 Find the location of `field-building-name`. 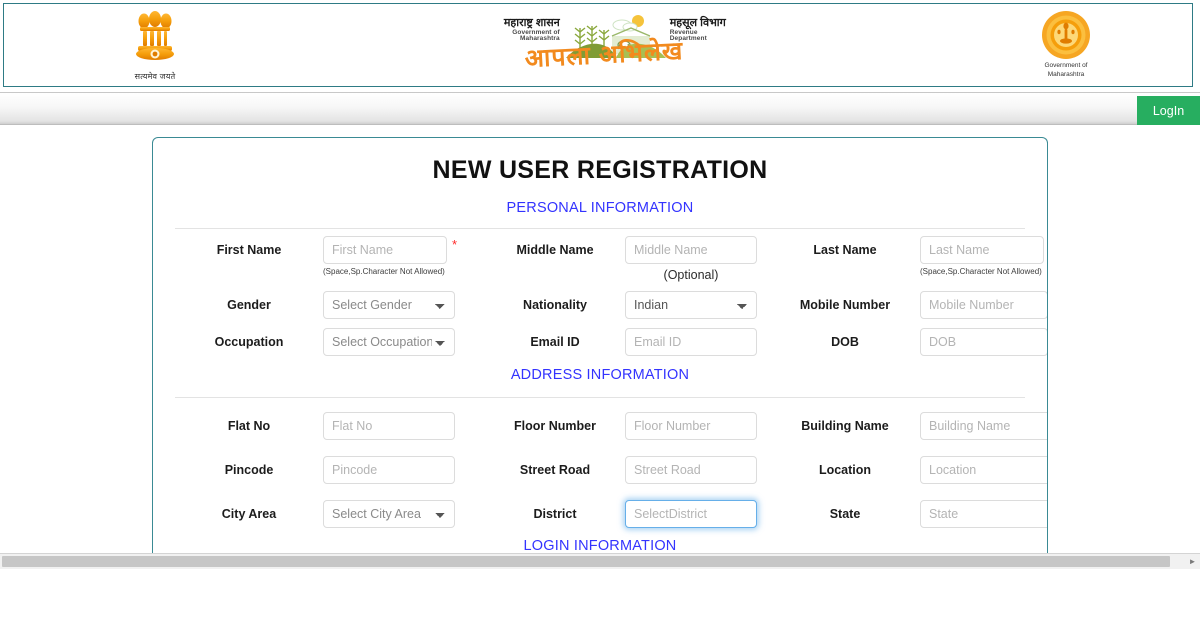

field-building-name is located at coordinates (983, 422).